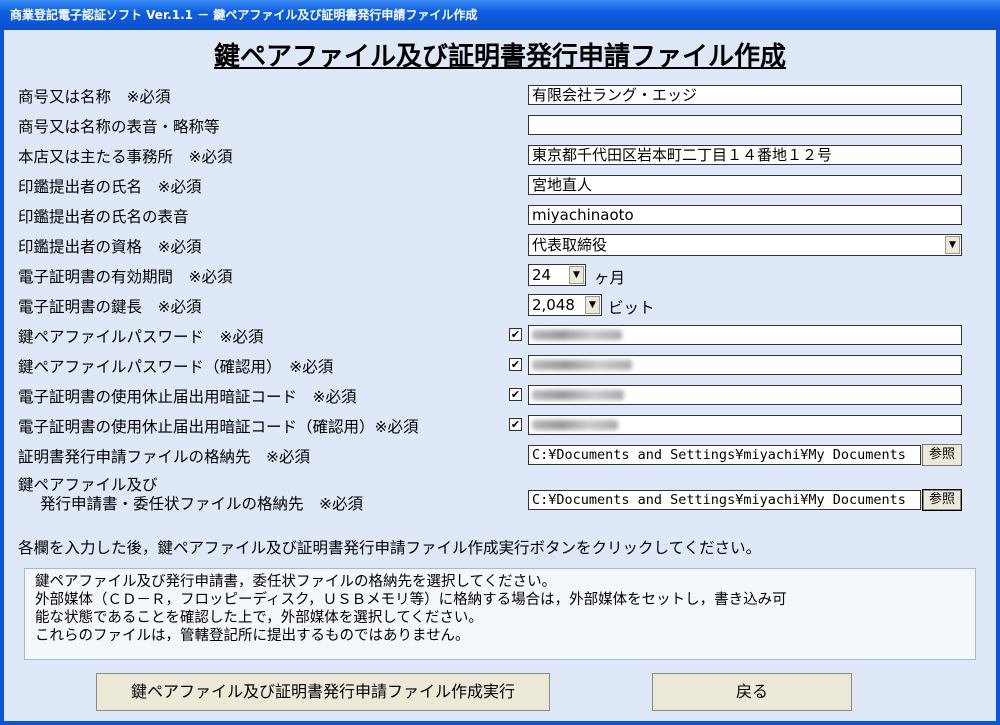  What do you see at coordinates (110, 307) in the screenshot?
I see `key-length-label: 電子証明書の鍵長 ※必須` at bounding box center [110, 307].